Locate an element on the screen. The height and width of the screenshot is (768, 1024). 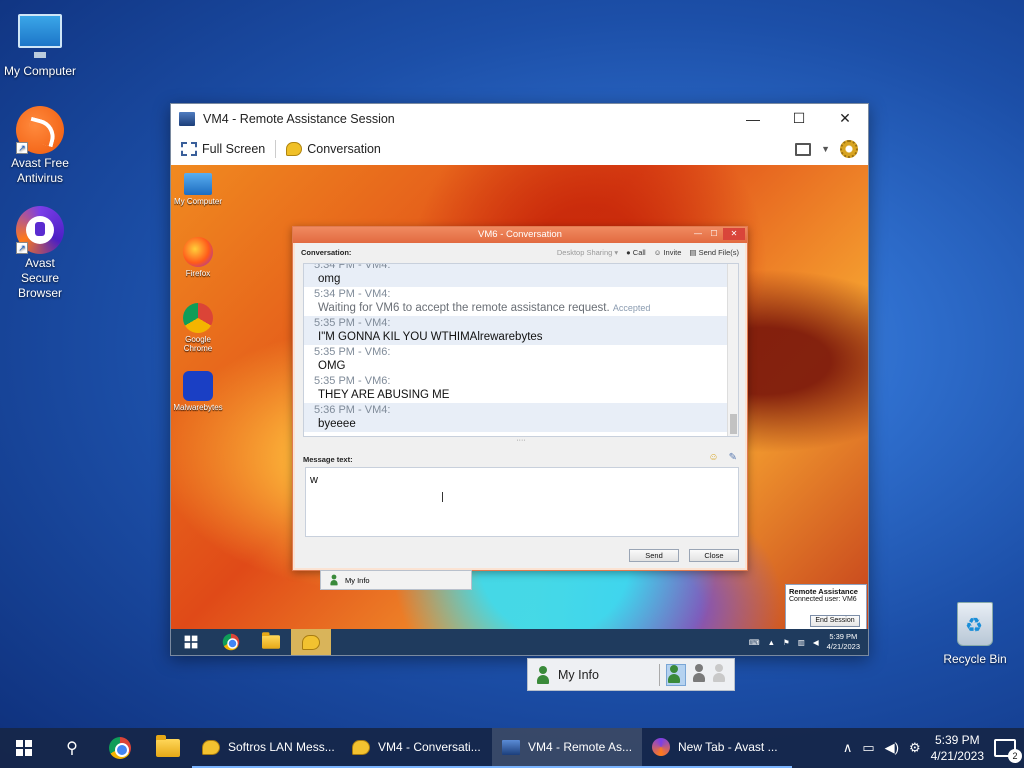
clock-time: 5:39 PM is located at coordinates (957, 740).